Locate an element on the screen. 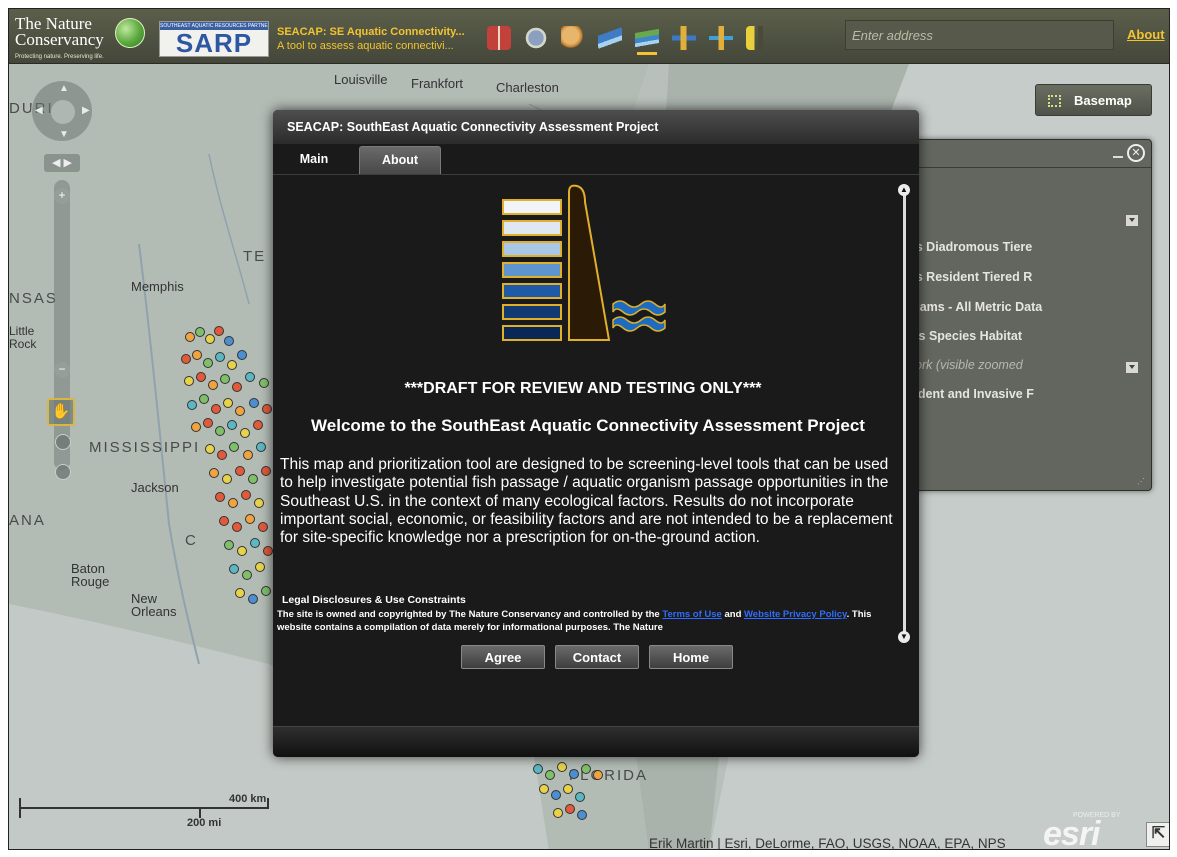  zoom-prev-icon is located at coordinates (63, 442).